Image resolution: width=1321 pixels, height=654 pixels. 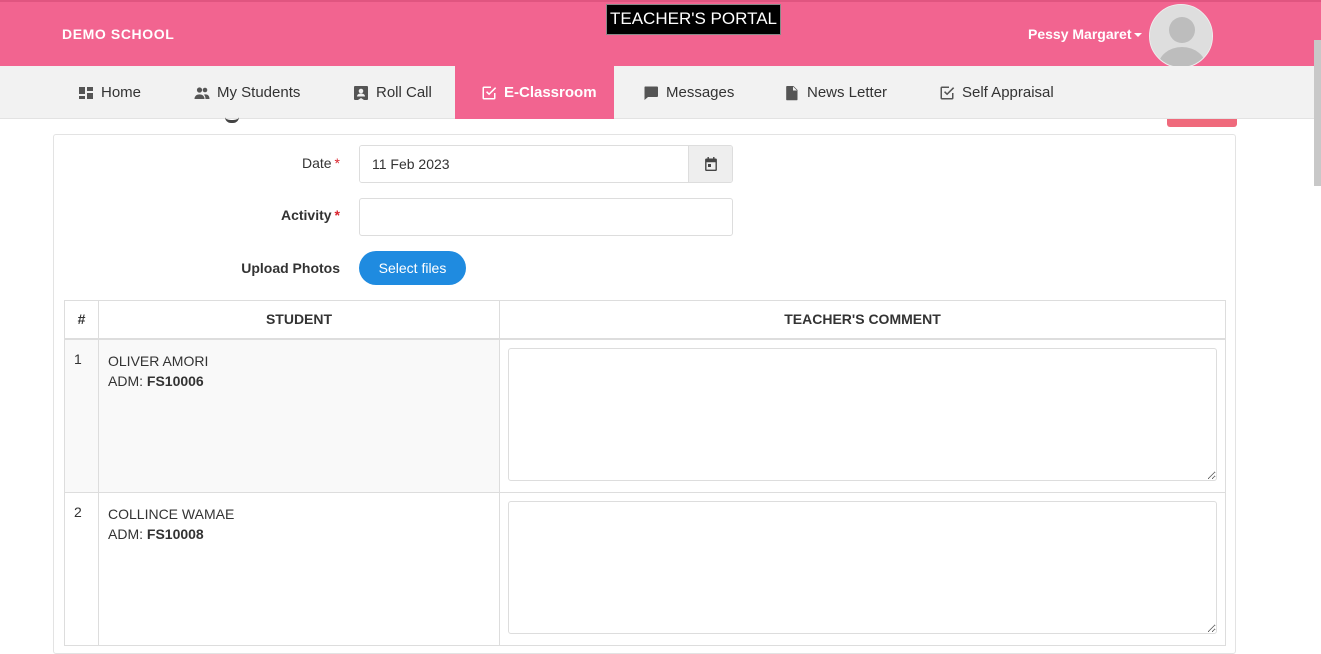 What do you see at coordinates (118, 34) in the screenshot?
I see `school-name: DEMO SCHOOL` at bounding box center [118, 34].